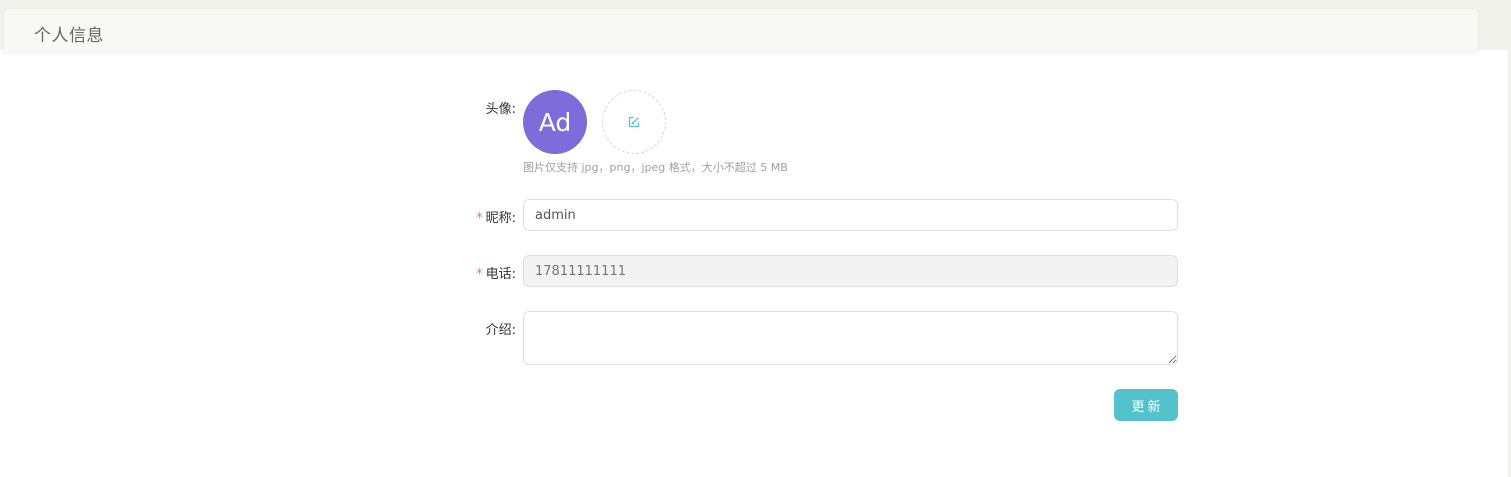 The width and height of the screenshot is (1511, 477). Describe the element at coordinates (850, 215) in the screenshot. I see `nickname-input` at that location.